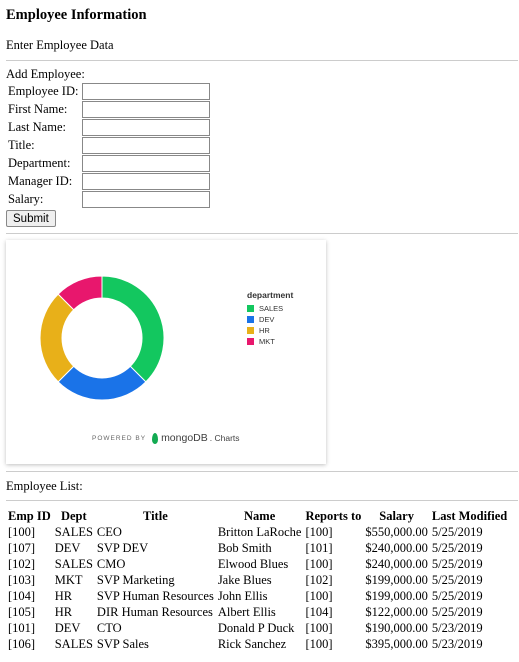 This screenshot has width=519, height=662. I want to click on table-cell: 5/23/2019, so click(457, 627).